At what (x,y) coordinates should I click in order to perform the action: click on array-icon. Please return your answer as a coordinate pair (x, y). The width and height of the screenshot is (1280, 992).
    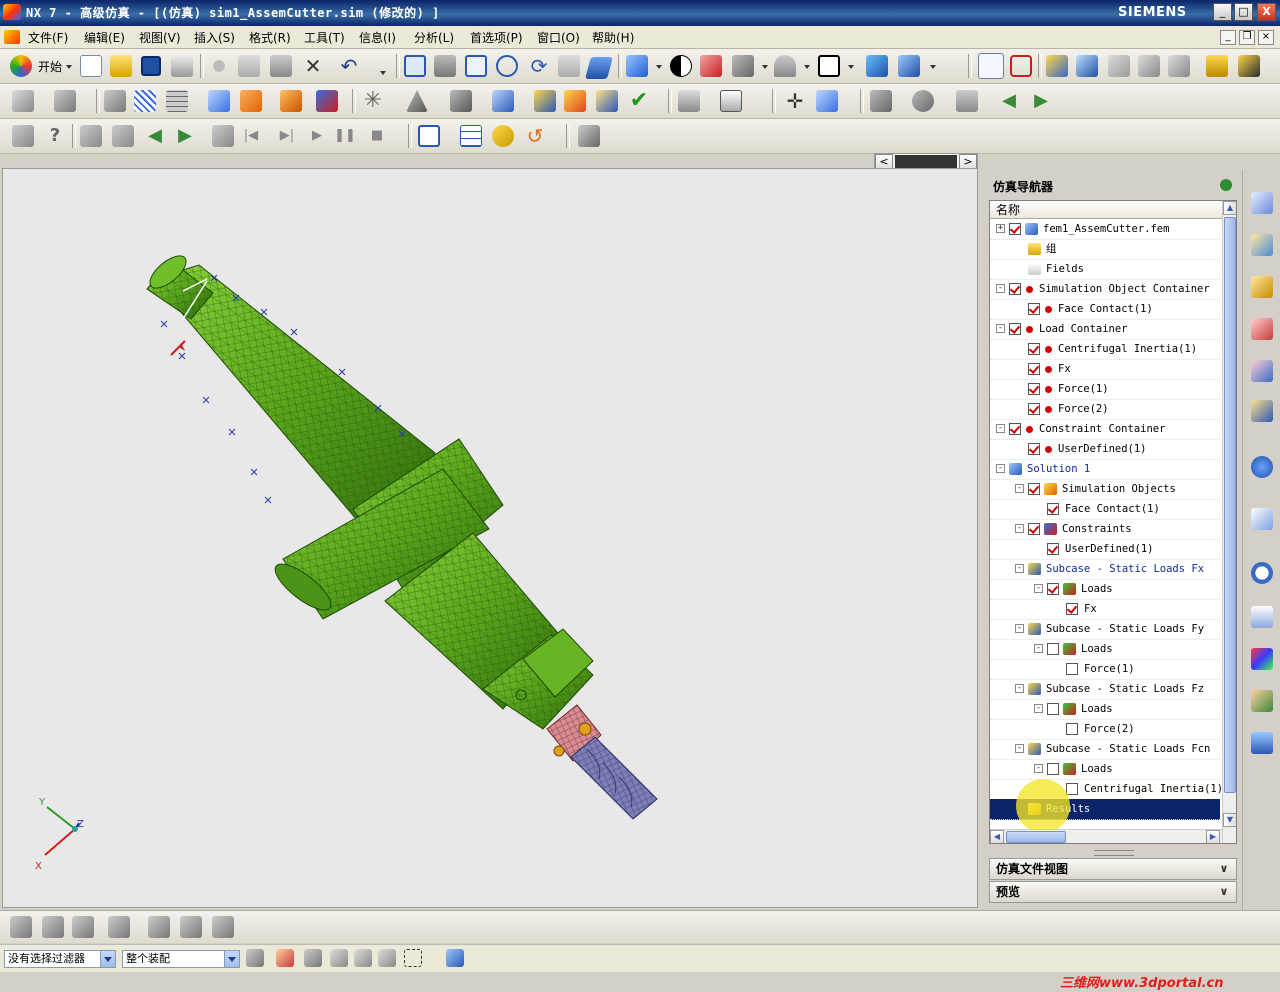
    Looking at the image, I should click on (119, 927).